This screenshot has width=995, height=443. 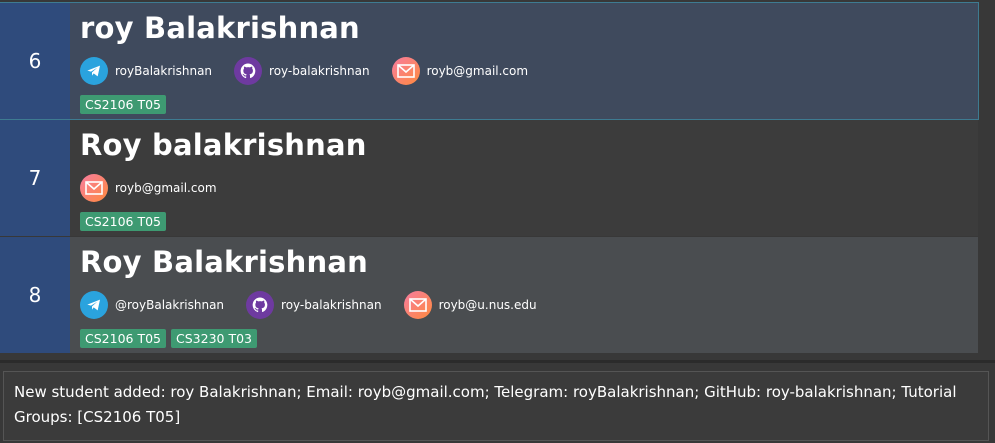 What do you see at coordinates (214, 338) in the screenshot?
I see `tutorial-group-tag: CS3230 T03` at bounding box center [214, 338].